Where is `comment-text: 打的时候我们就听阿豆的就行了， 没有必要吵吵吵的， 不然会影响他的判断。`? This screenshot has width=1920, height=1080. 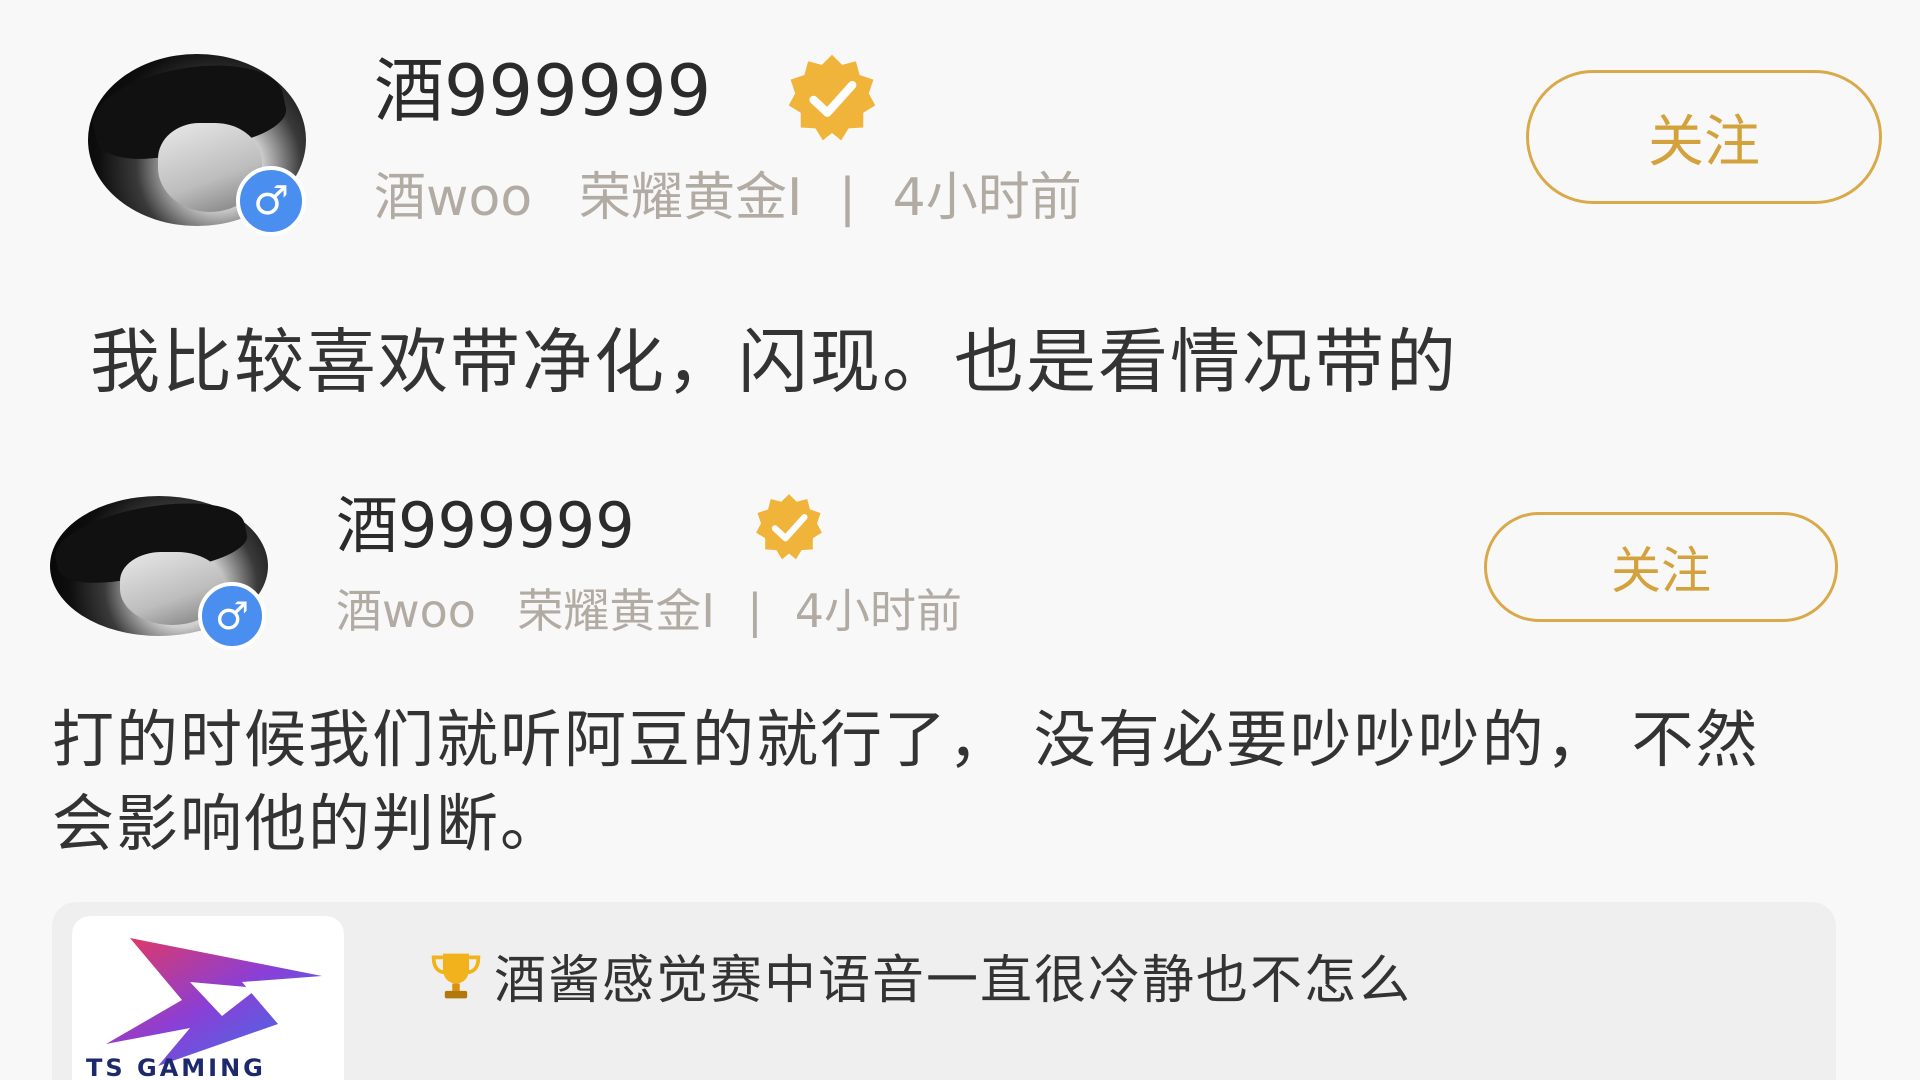
comment-text: 打的时候我们就听阿豆的就行了， 没有必要吵吵吵的， 不然会影响他的判断。 is located at coordinates (906, 781).